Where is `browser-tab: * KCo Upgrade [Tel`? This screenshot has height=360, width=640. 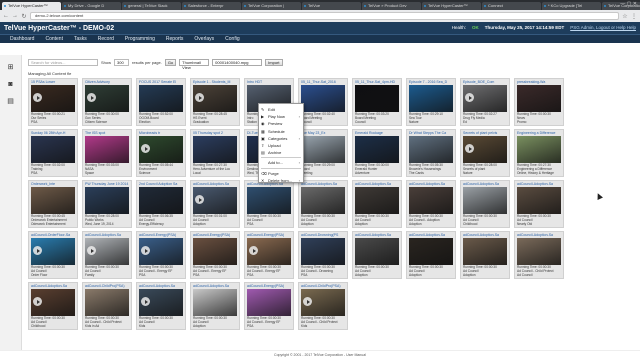 browser-tab: * KCo Upgrade [Tel is located at coordinates (571, 6).